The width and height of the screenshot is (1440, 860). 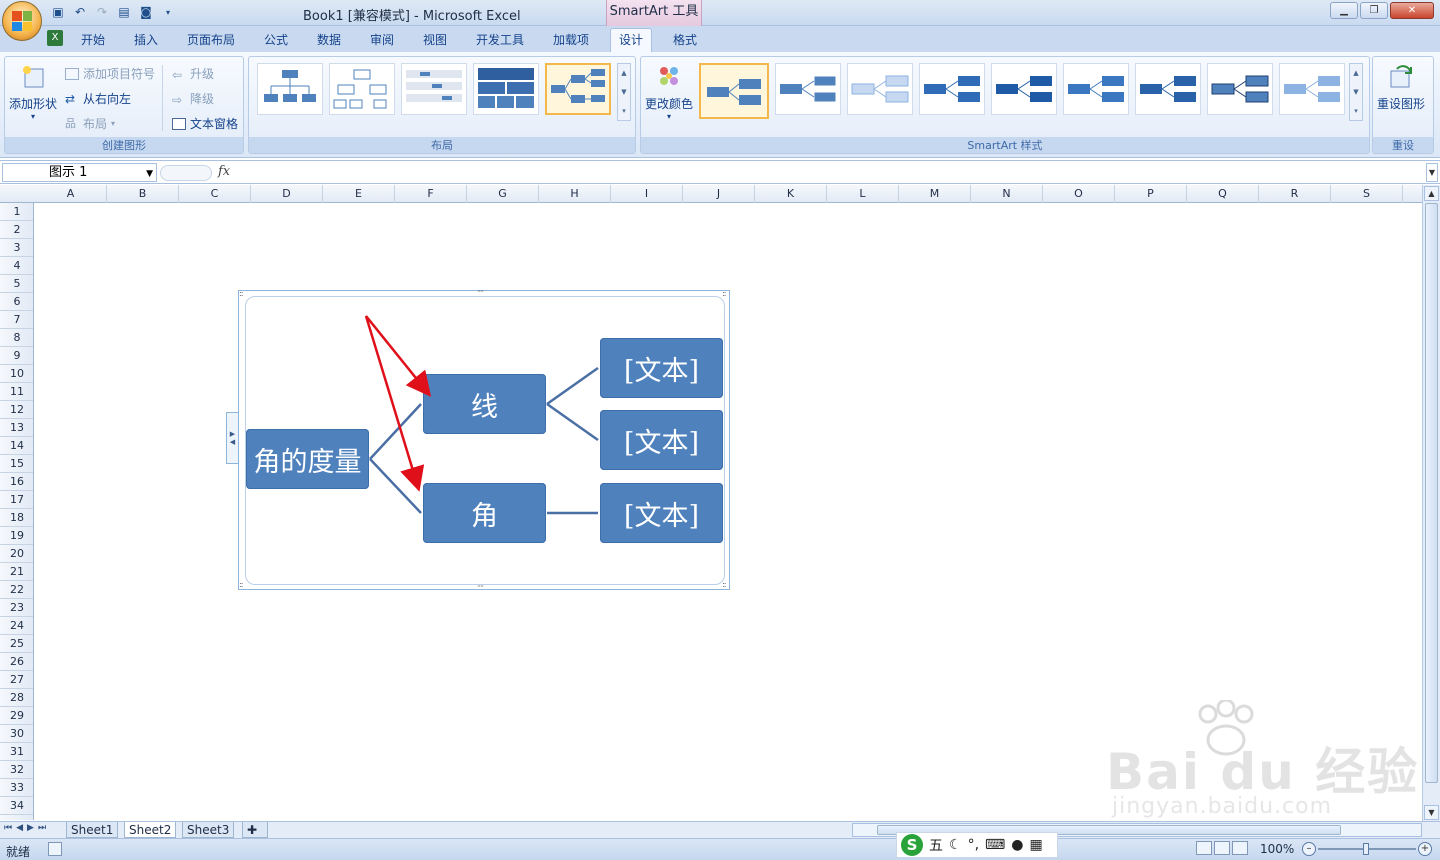 What do you see at coordinates (661, 368) in the screenshot?
I see `smartart-node-level2-text1: [文本]` at bounding box center [661, 368].